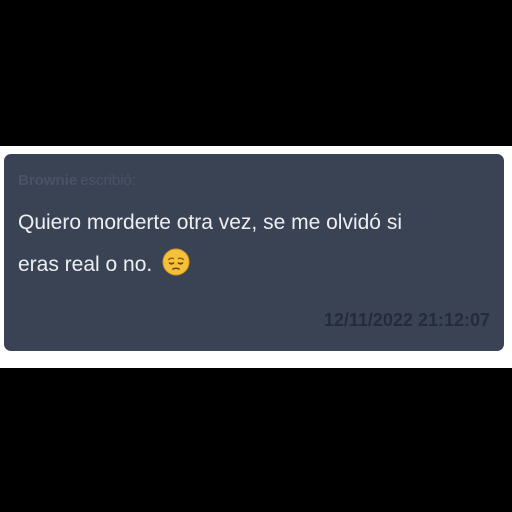  I want to click on pensive-face-icon, so click(176, 262).